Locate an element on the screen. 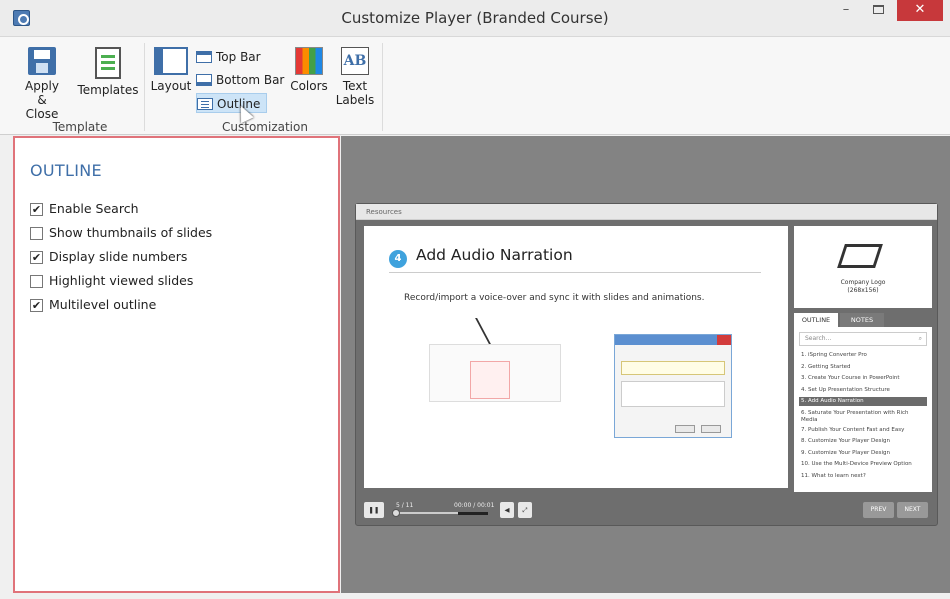 This screenshot has width=950, height=599. option-row: ✔ Display slide numbers is located at coordinates (108, 258).